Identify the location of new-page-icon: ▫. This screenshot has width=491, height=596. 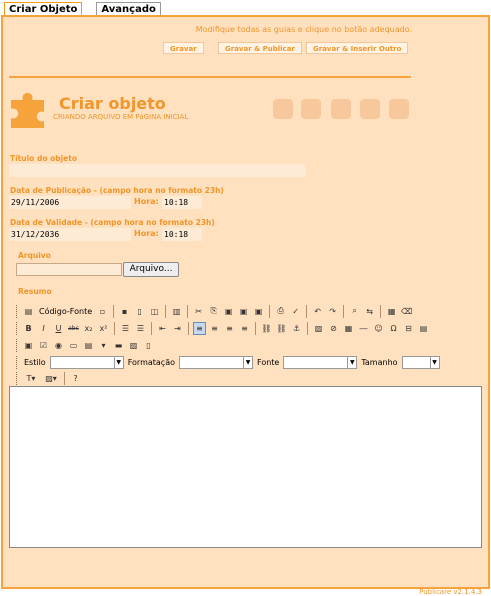
(102, 311).